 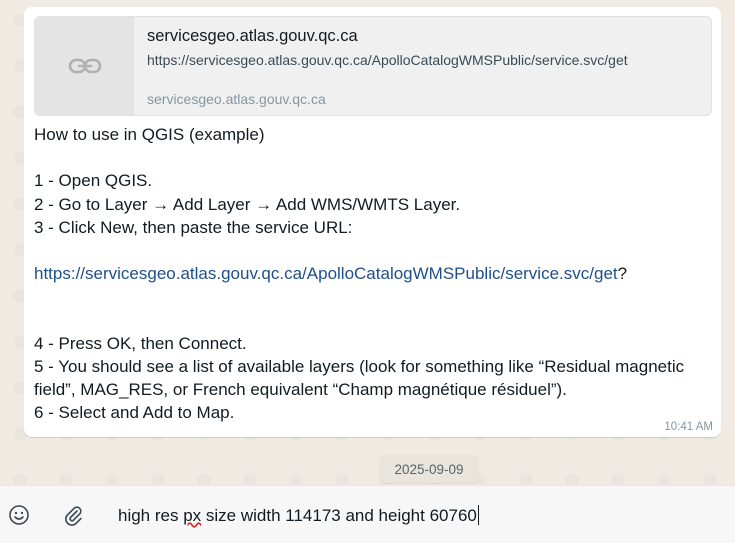 I want to click on step-4: 4 - Press OK, then Connect., so click(x=140, y=343).